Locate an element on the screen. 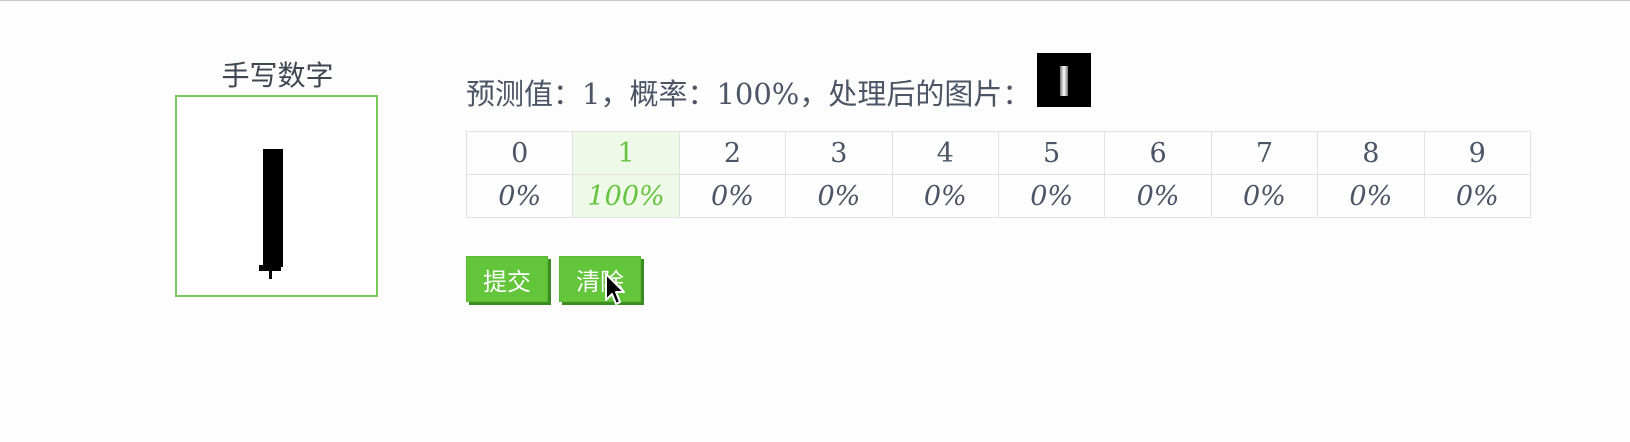 The height and width of the screenshot is (442, 1630). prediction-summary: 预测值：1，概率：100%，处理后的图片： is located at coordinates (779, 82).